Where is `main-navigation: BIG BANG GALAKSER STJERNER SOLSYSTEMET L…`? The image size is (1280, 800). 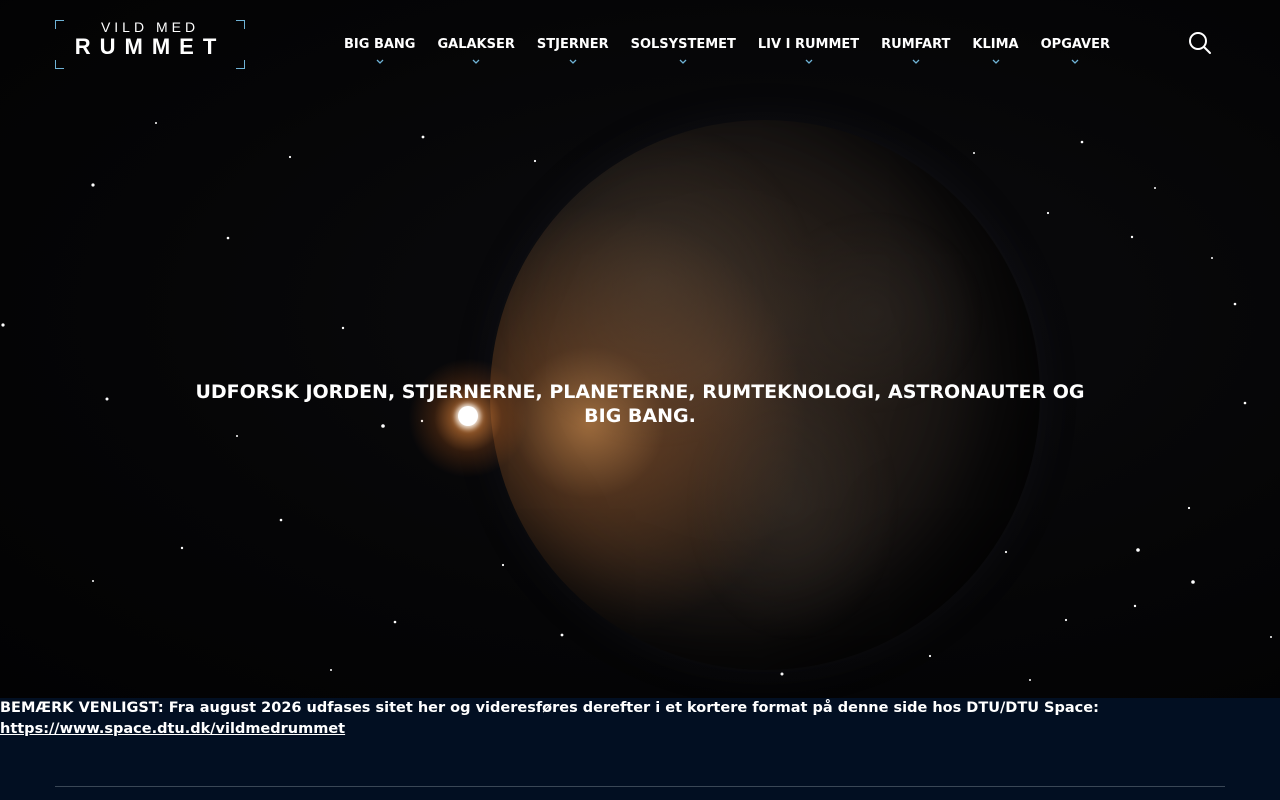
main-navigation: BIG BANG GALAKSER STJERNER SOLSYSTEMET L… is located at coordinates (727, 56).